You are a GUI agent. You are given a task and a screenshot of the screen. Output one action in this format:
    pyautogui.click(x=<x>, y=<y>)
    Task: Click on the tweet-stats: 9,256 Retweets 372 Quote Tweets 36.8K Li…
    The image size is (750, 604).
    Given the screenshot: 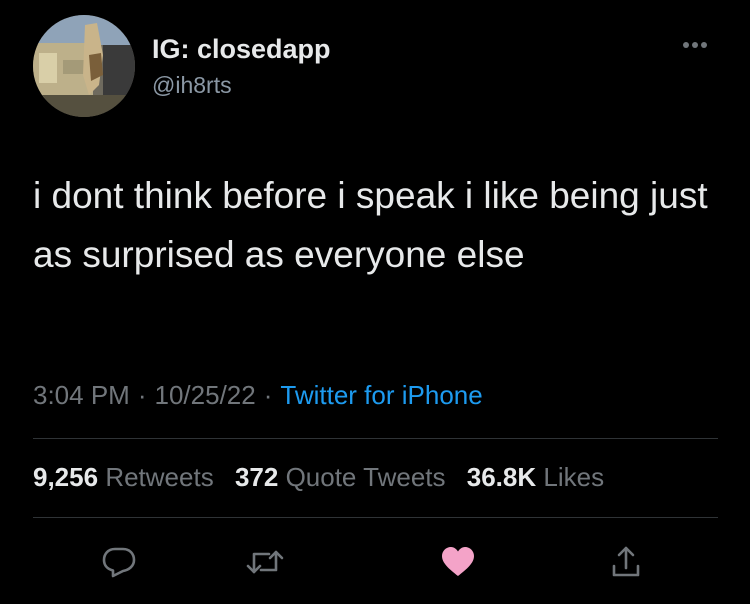 What is the action you would take?
    pyautogui.click(x=318, y=477)
    